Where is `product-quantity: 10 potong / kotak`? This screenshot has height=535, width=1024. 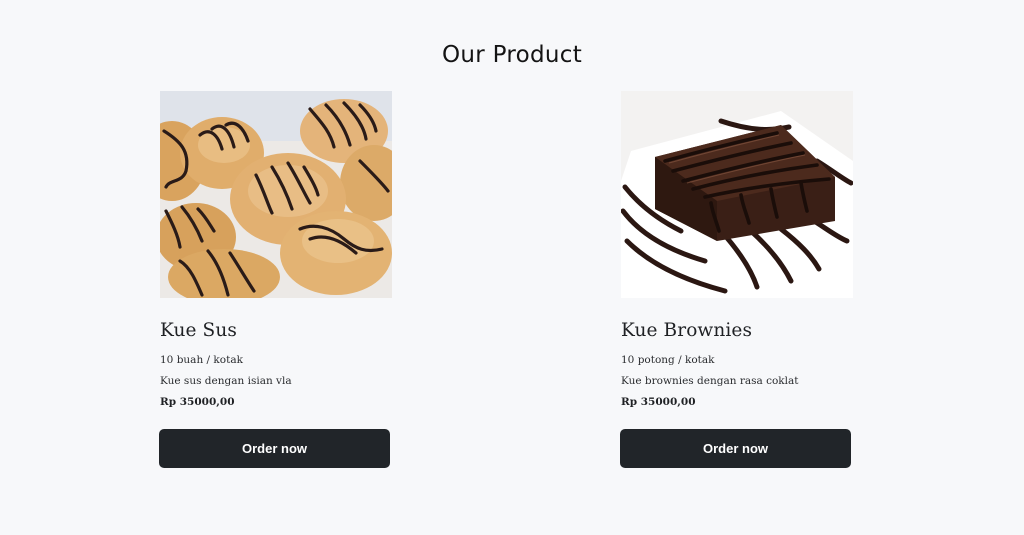 product-quantity: 10 potong / kotak is located at coordinates (668, 360).